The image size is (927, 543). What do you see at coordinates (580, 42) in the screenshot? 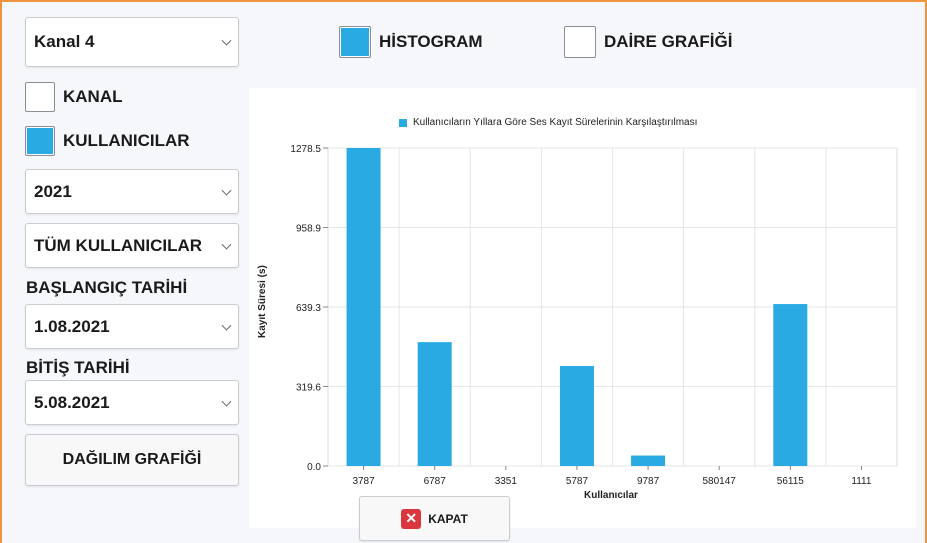
I see `pie-chart-checkbox-box` at bounding box center [580, 42].